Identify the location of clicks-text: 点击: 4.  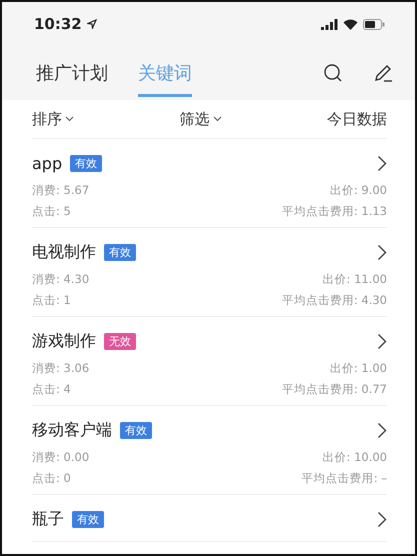
(51, 389).